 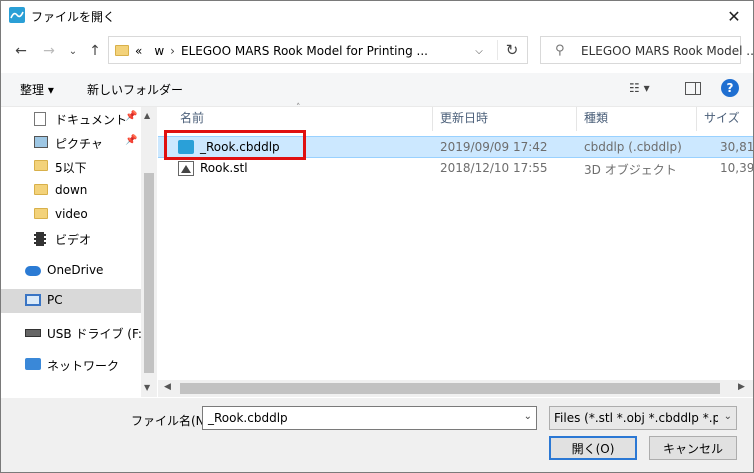 I want to click on filename-value: _Rook.cbddlp, so click(x=248, y=418).